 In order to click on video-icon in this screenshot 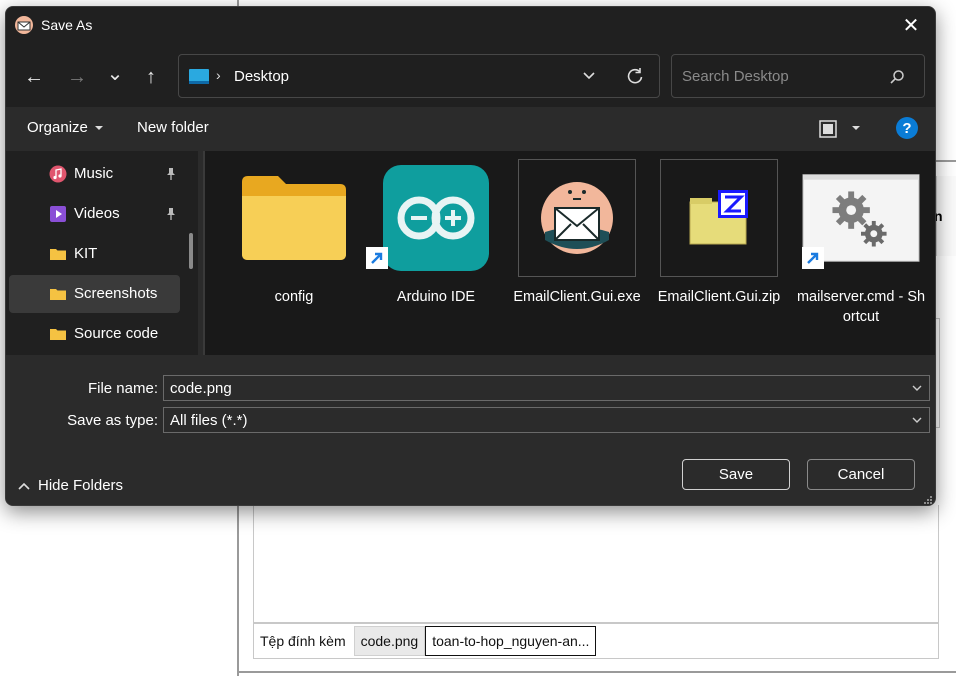, I will do `click(58, 214)`.